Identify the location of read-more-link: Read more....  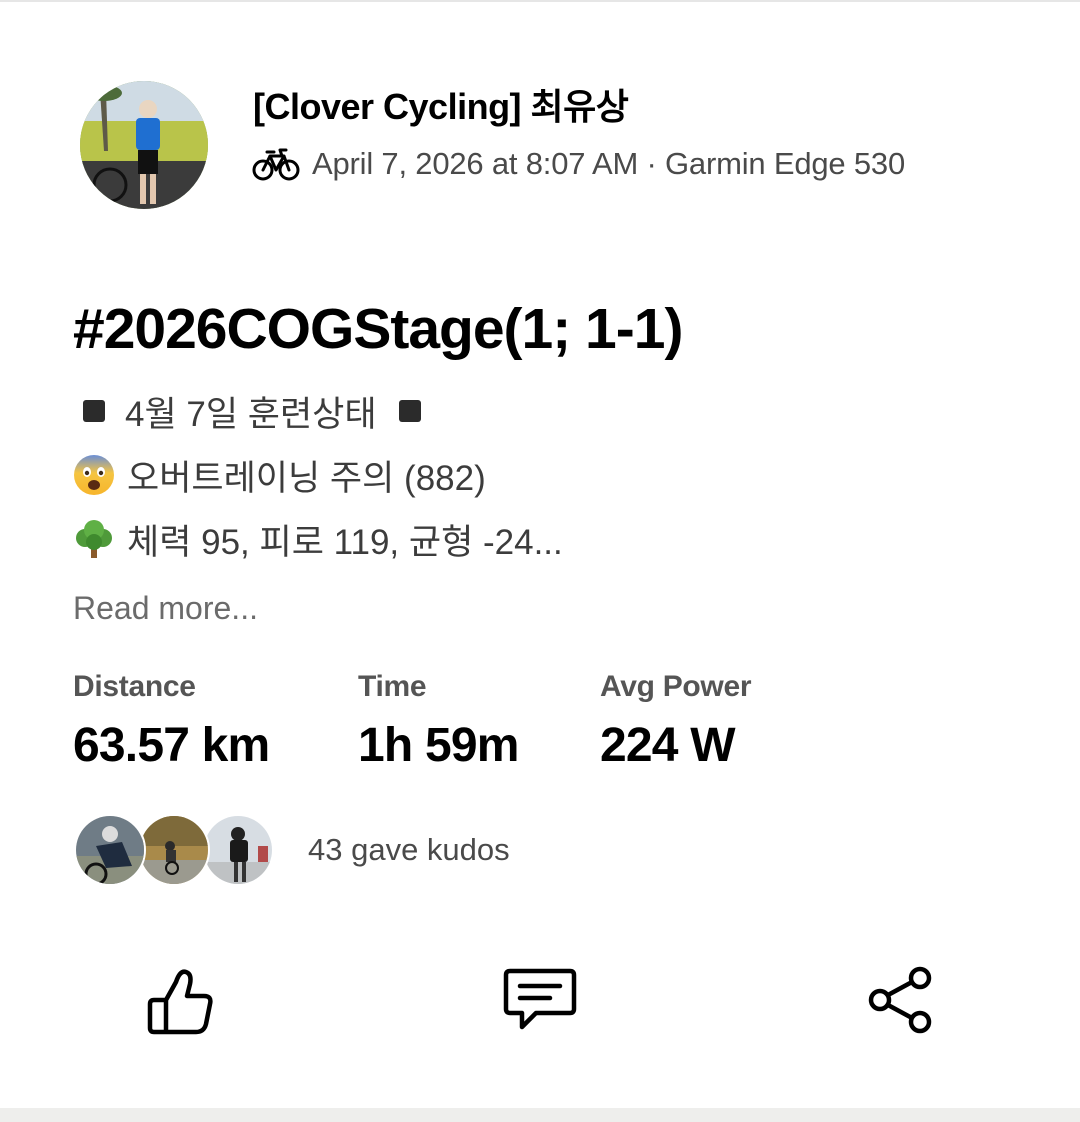
(165, 608).